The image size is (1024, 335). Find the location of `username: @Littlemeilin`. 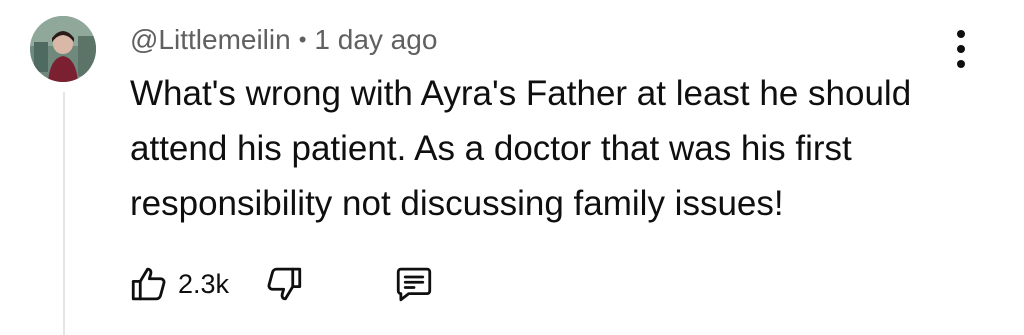

username: @Littlemeilin is located at coordinates (210, 40).